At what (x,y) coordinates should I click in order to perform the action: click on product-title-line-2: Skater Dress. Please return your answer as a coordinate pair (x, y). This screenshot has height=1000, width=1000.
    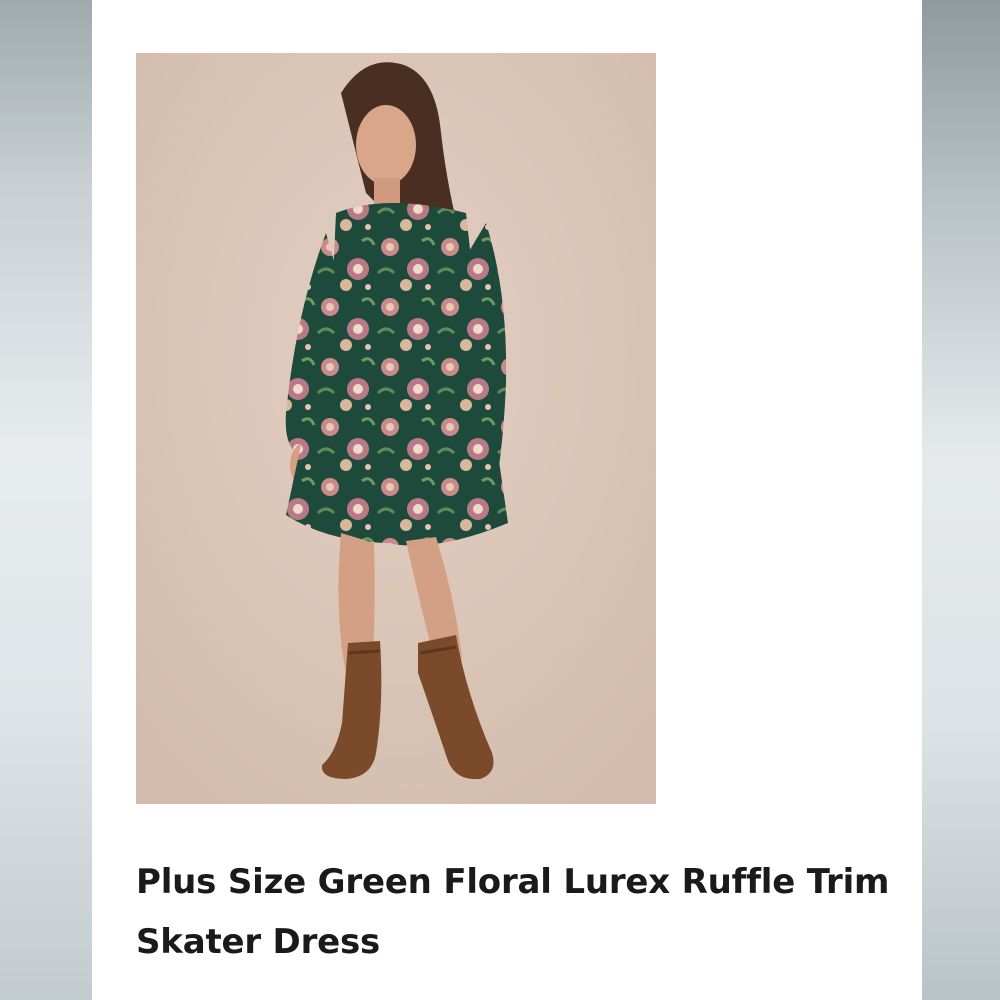
    Looking at the image, I should click on (258, 942).